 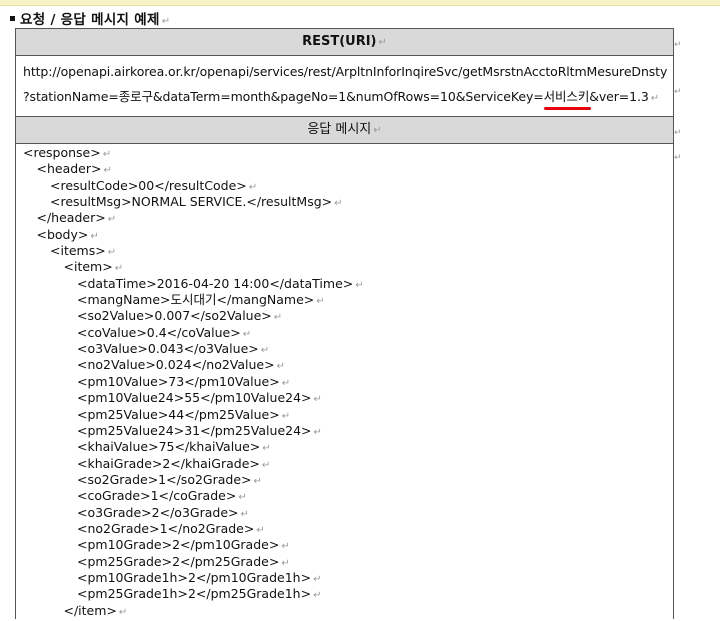 I want to click on xml-code-text: <no2Grade>1</no2Grade>, so click(x=166, y=528).